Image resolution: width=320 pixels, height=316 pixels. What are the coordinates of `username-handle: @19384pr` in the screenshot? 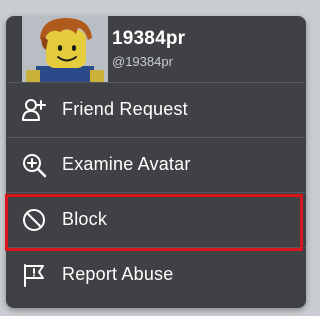 It's located at (142, 61).